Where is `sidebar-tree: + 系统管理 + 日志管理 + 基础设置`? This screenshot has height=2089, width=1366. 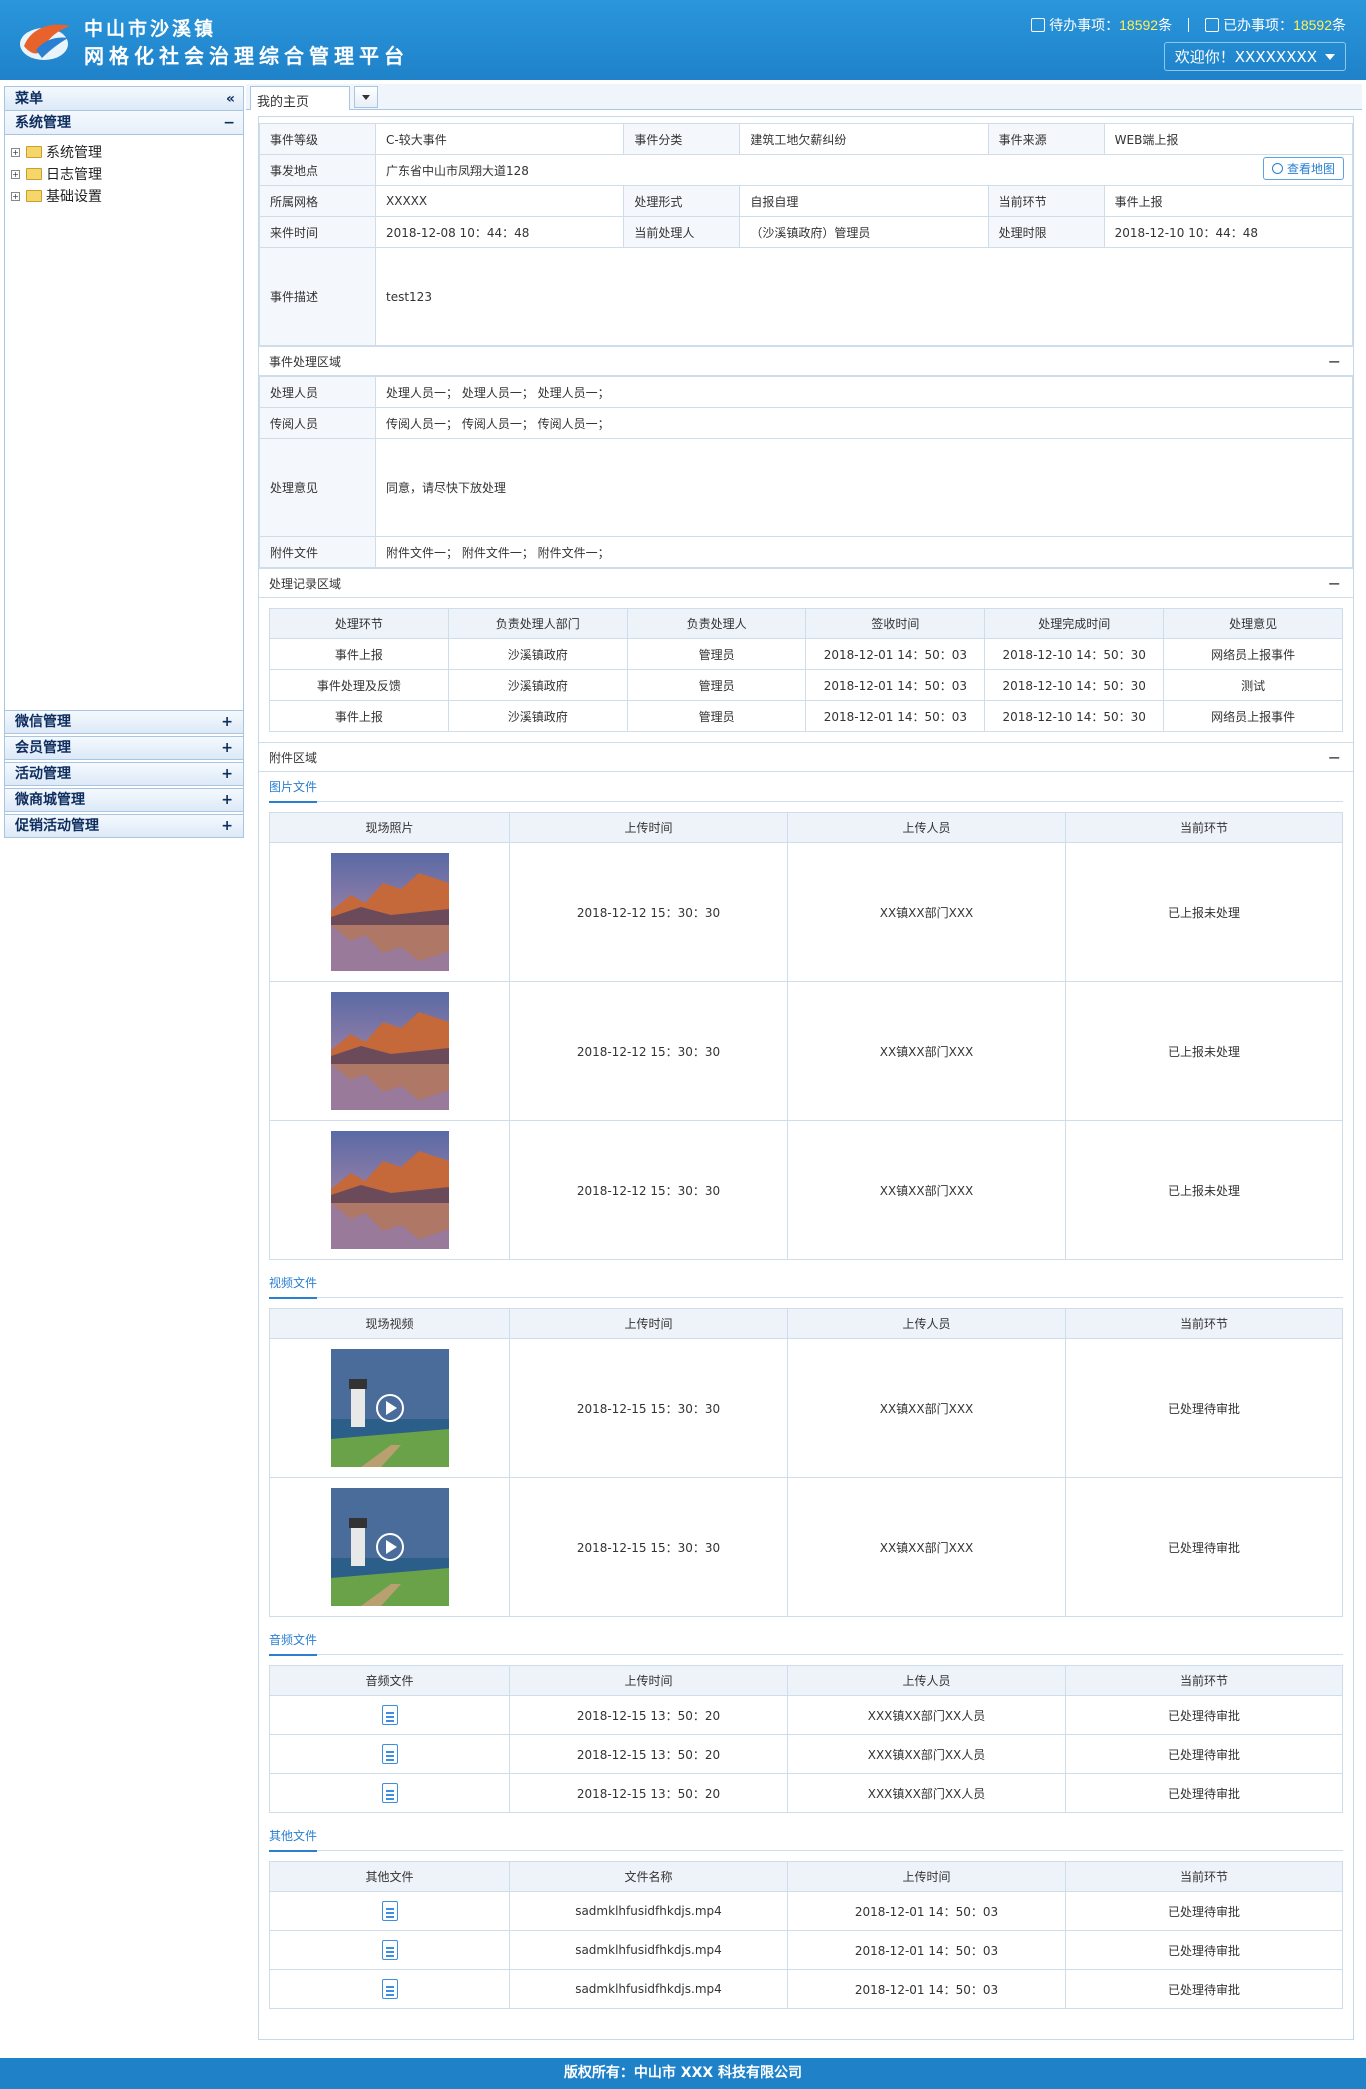
sidebar-tree: + 系统管理 + 日志管理 + 基础设置 is located at coordinates (124, 174).